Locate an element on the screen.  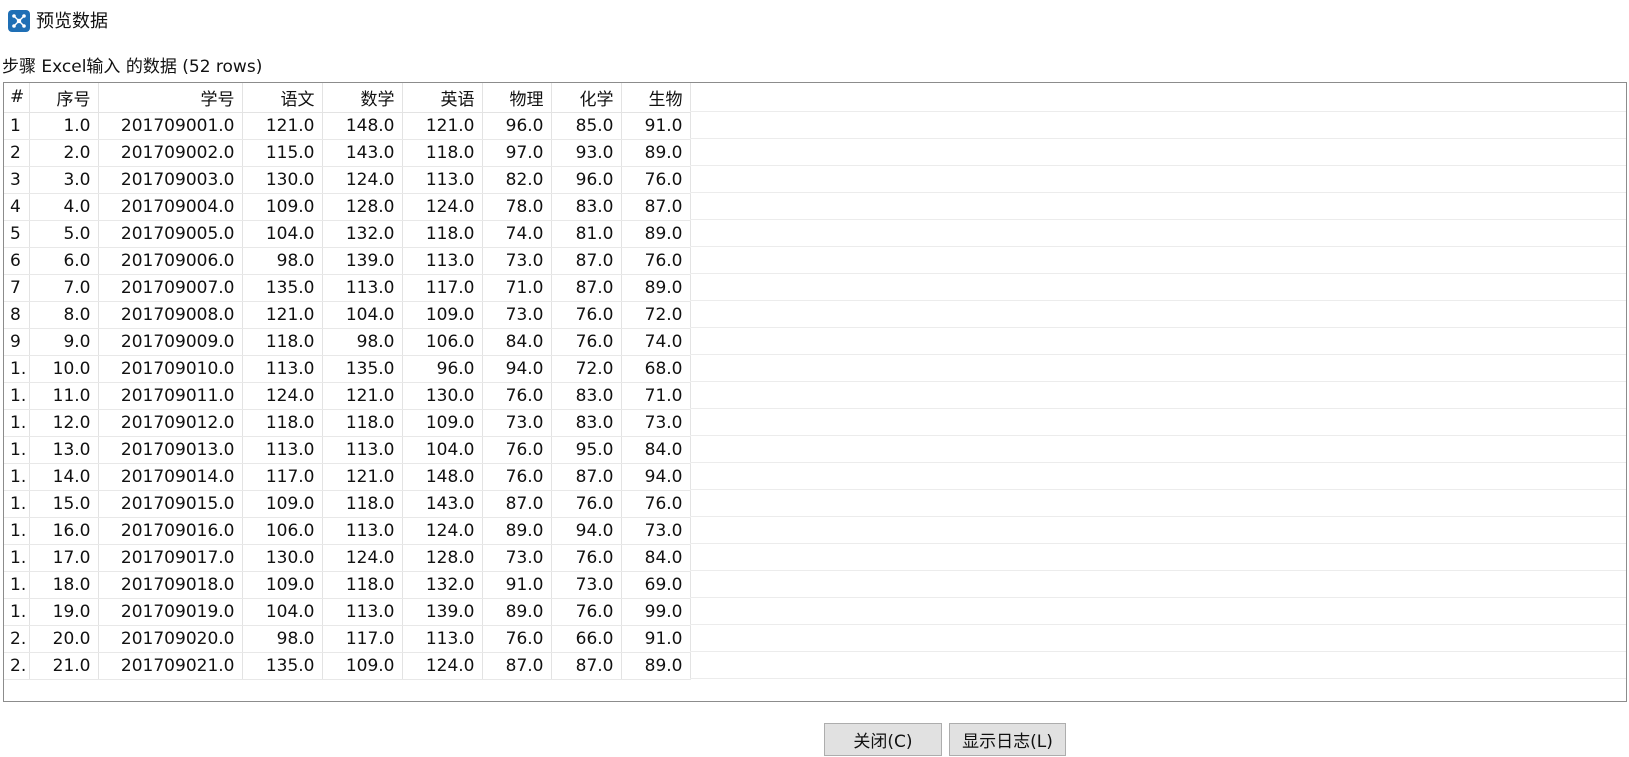
column-header: 语文 is located at coordinates (282, 98).